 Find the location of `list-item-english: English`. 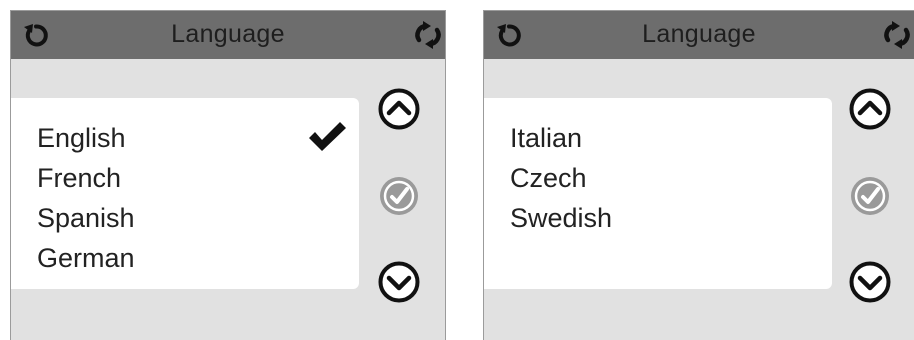

list-item-english: English is located at coordinates (81, 138).